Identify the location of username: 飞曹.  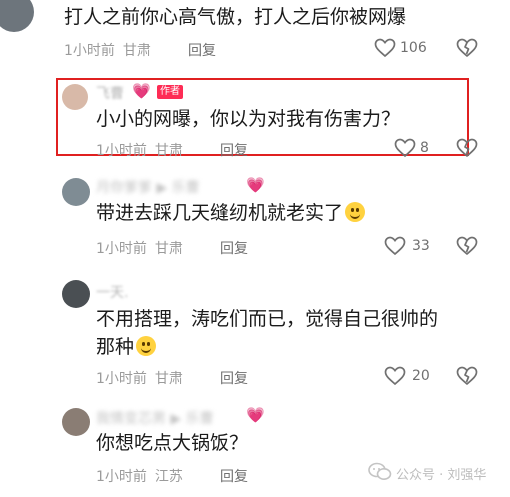
(110, 93).